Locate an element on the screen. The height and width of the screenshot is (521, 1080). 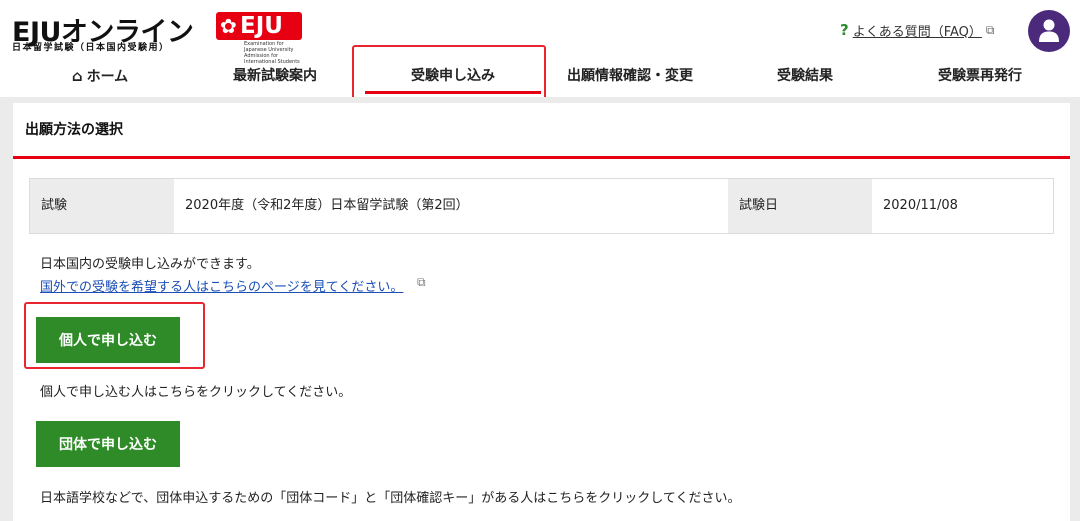
title-divider is located at coordinates (541, 157).